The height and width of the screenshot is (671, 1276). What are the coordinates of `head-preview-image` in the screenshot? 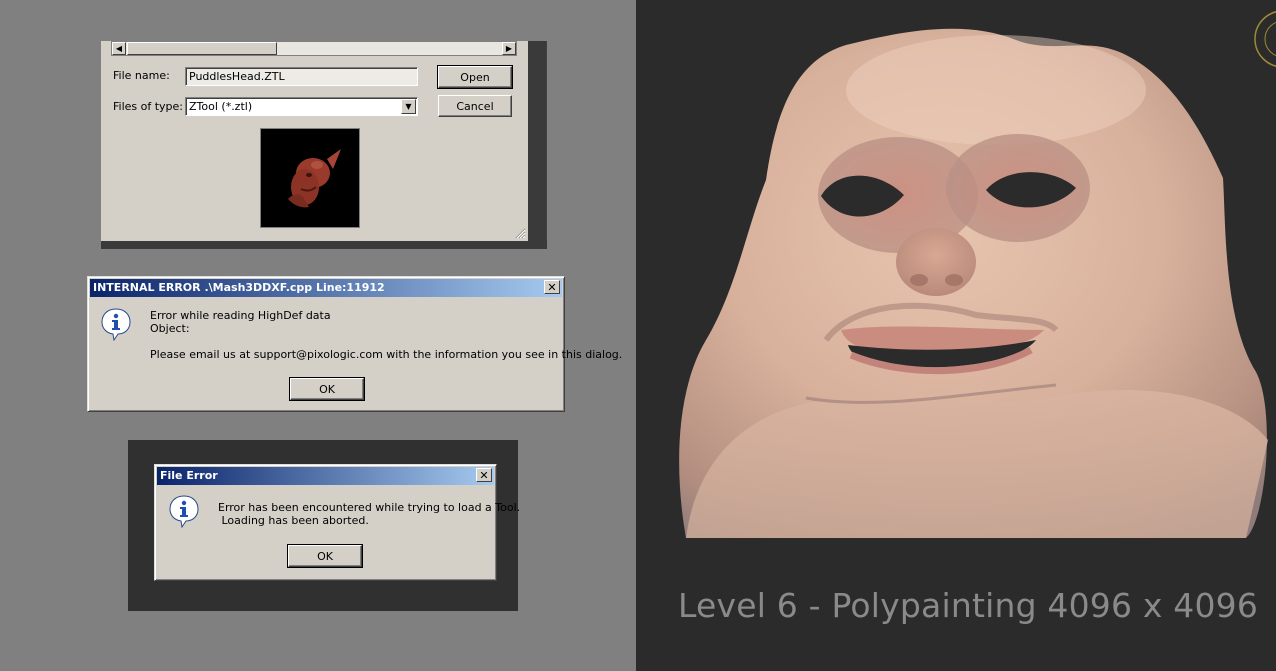 It's located at (314, 178).